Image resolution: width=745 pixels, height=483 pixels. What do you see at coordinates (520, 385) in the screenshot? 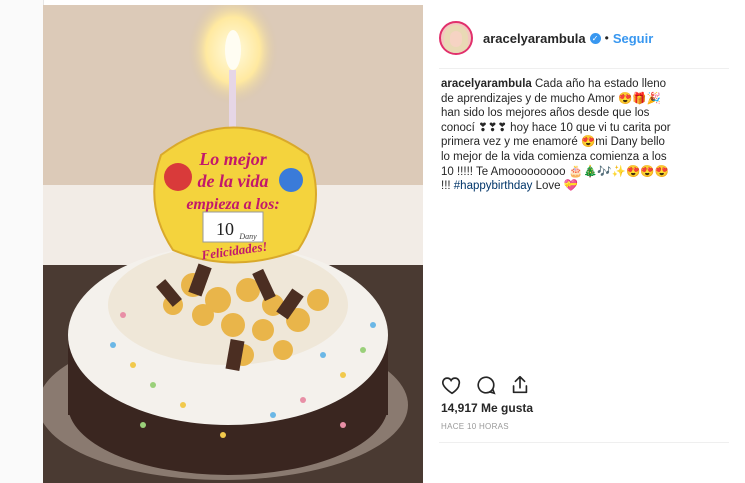
I see `share-icon` at bounding box center [520, 385].